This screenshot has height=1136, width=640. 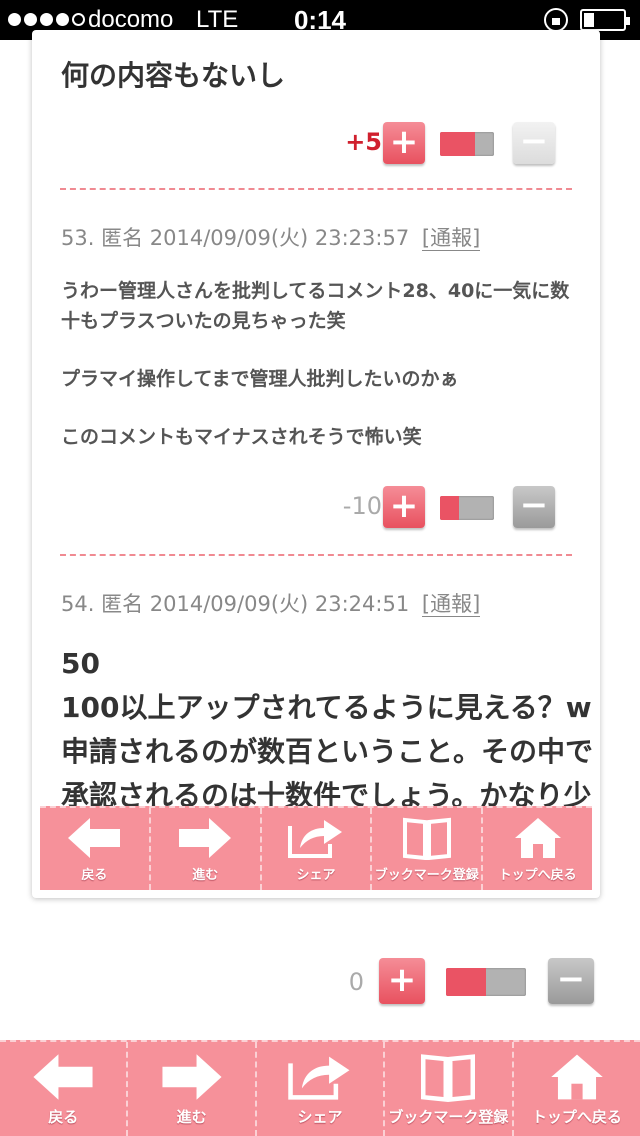 I want to click on vote-row: 0 + −, so click(x=465, y=983).